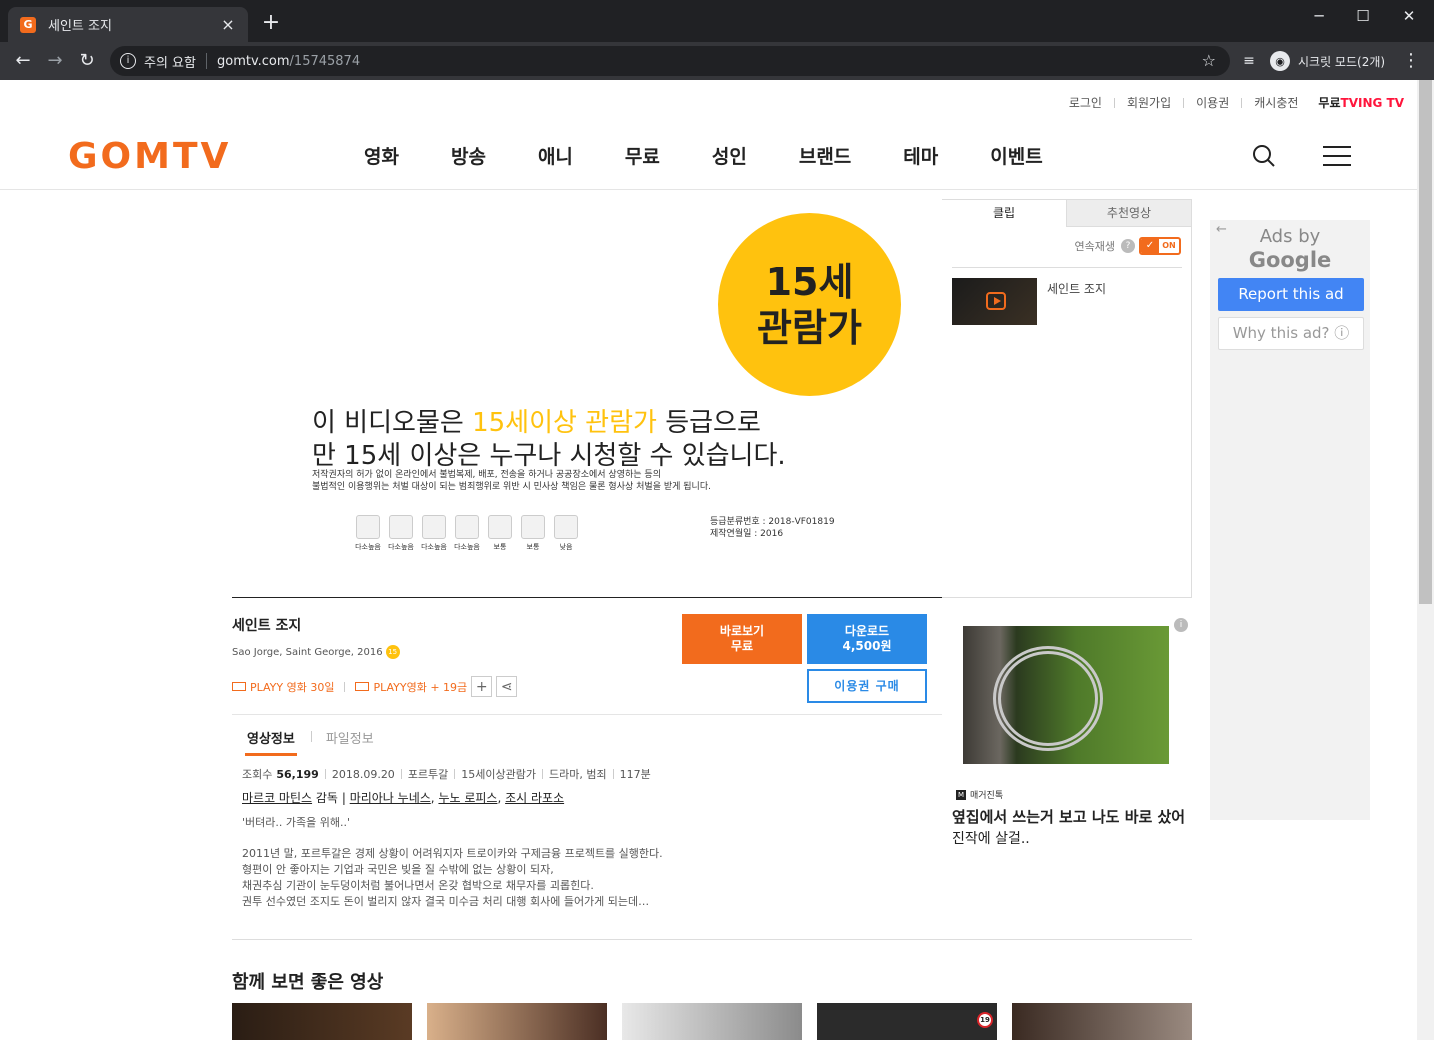  I want to click on tab-clip: 클립, so click(1004, 213).